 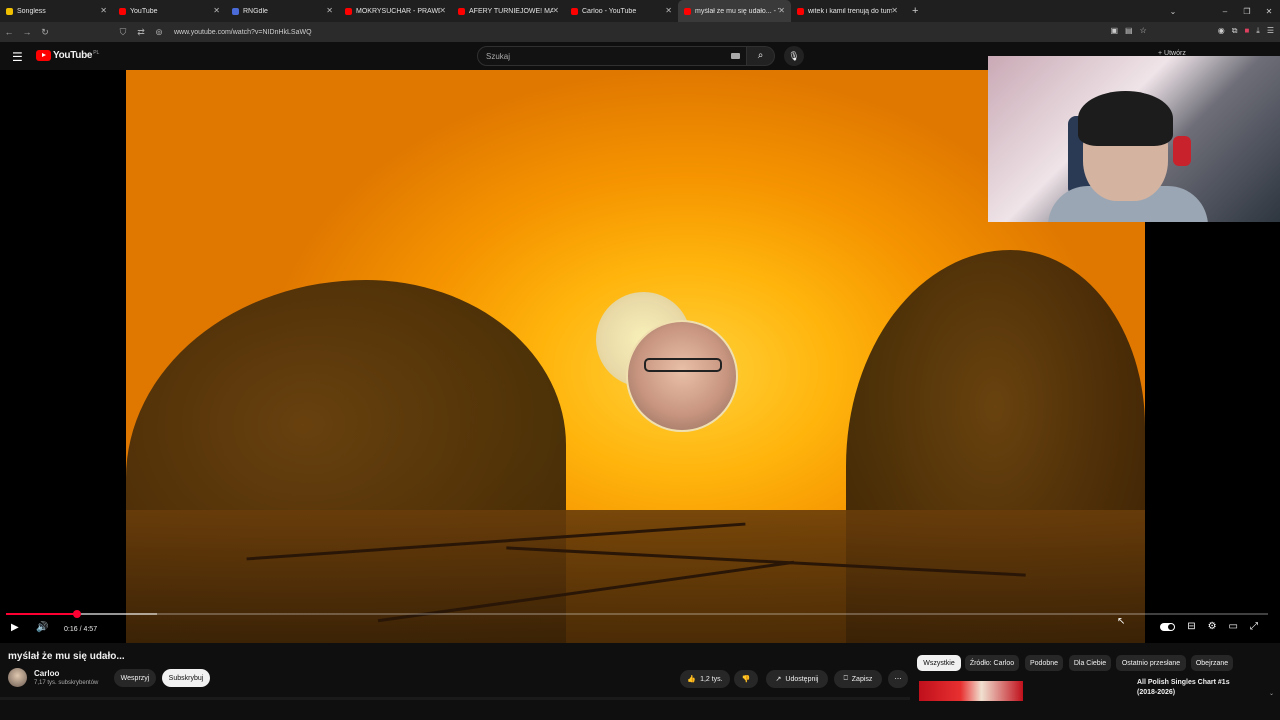 I want to click on browser-tab: Carloo - YouTube ✕, so click(x=621, y=11).